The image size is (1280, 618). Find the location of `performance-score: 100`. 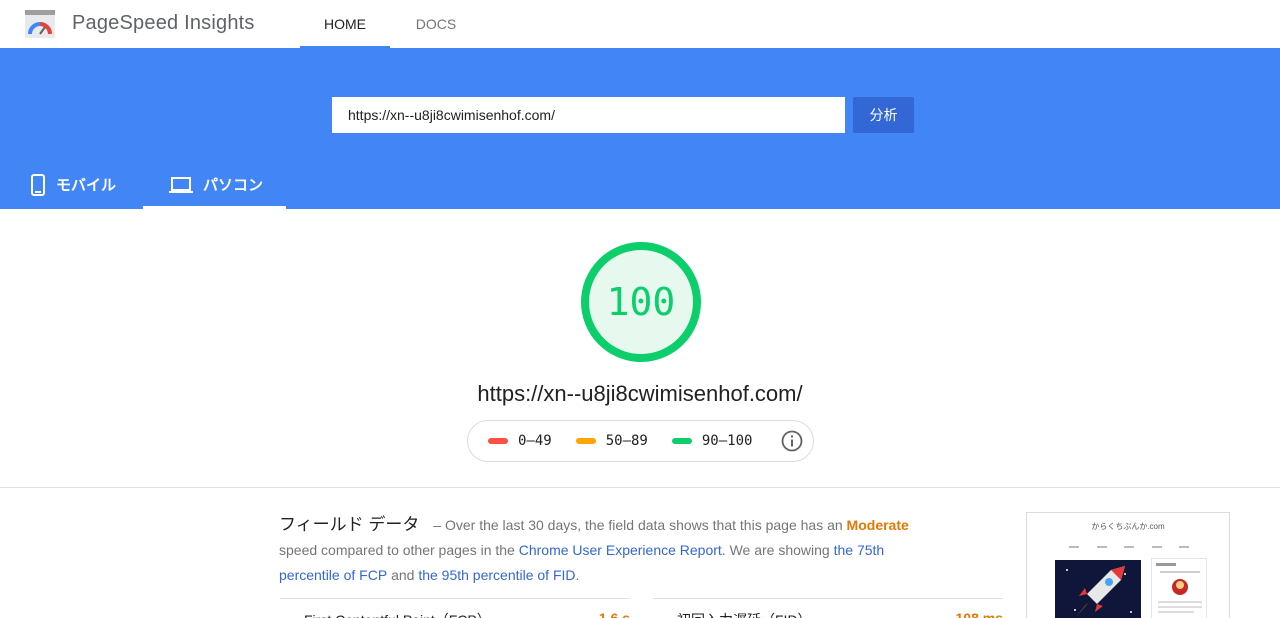

performance-score: 100 is located at coordinates (641, 302).